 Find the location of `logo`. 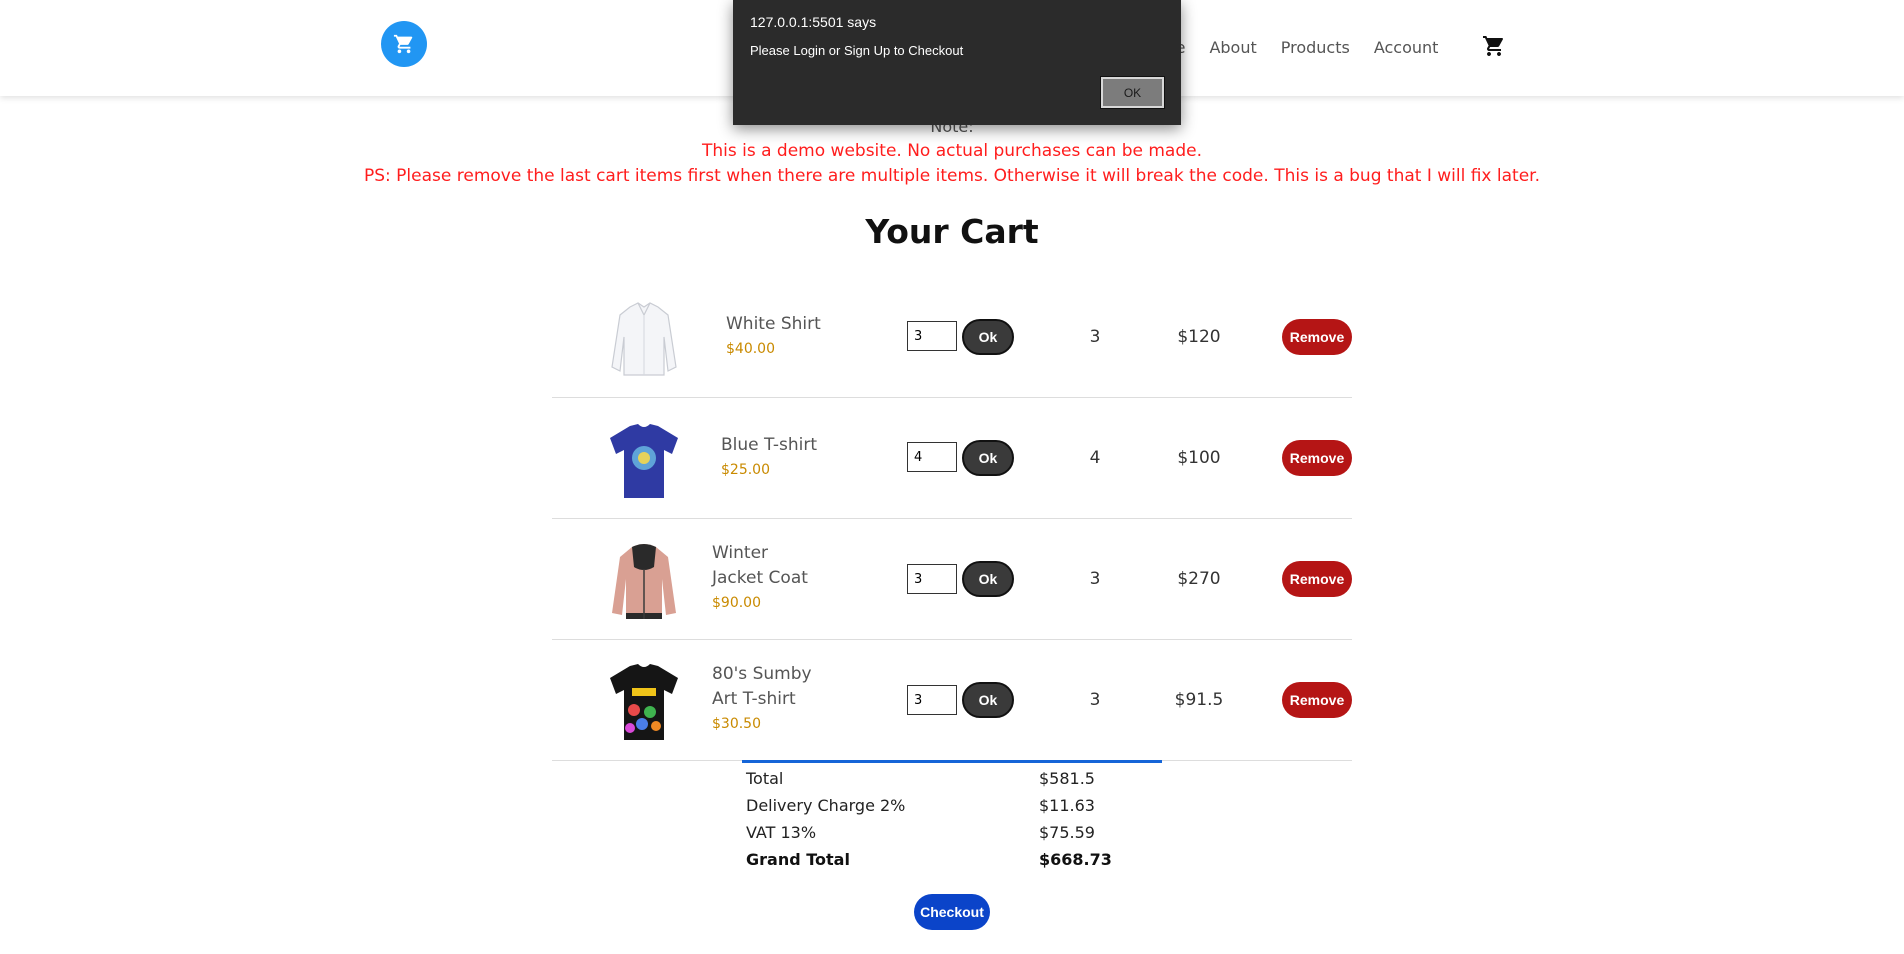

logo is located at coordinates (404, 44).